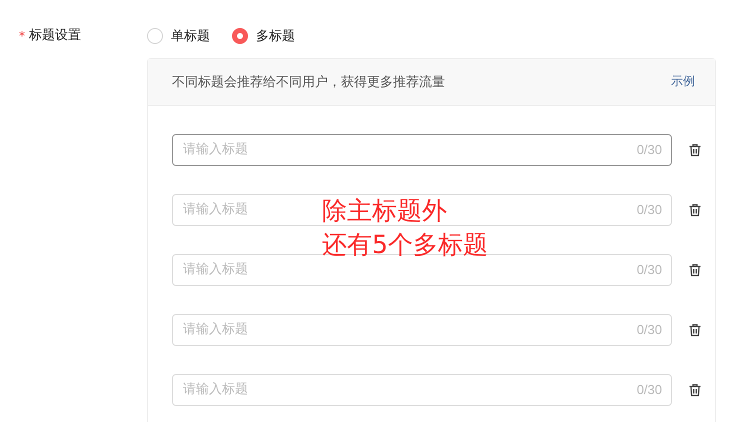  What do you see at coordinates (385, 211) in the screenshot?
I see `annotation-text: 除主标题外` at bounding box center [385, 211].